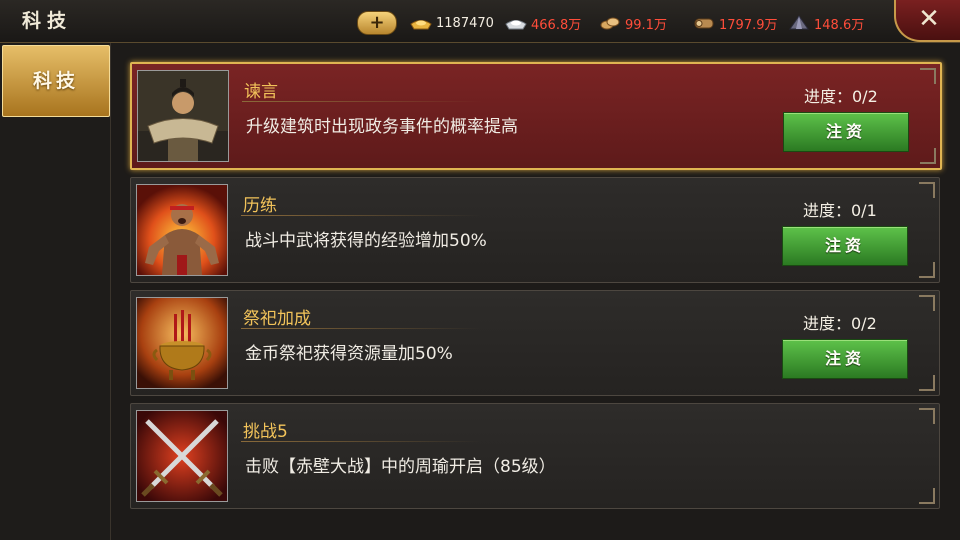  Describe the element at coordinates (182, 456) in the screenshot. I see `crossed-swords-icon` at that location.